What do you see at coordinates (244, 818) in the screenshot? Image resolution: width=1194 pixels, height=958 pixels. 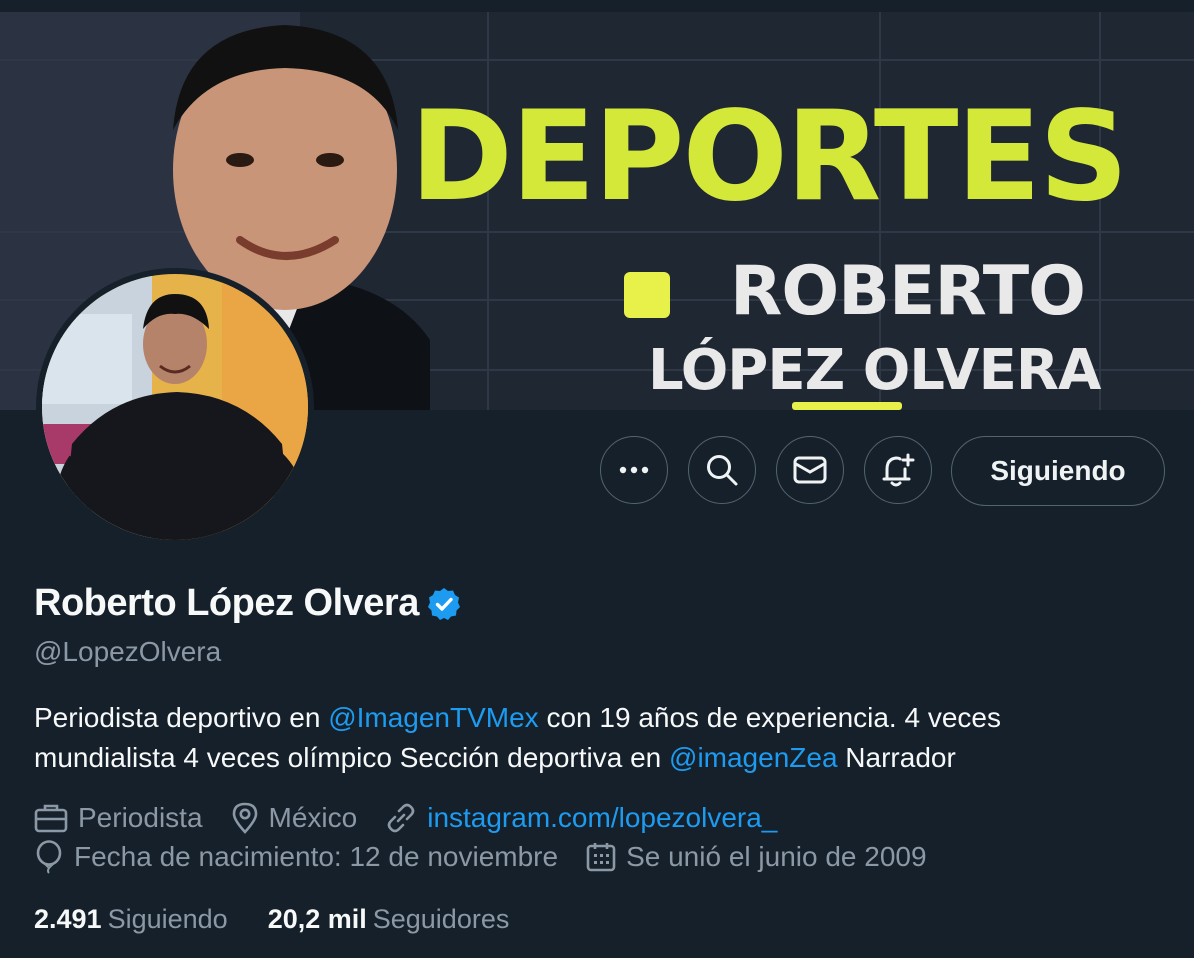 I see `location-pin-icon` at bounding box center [244, 818].